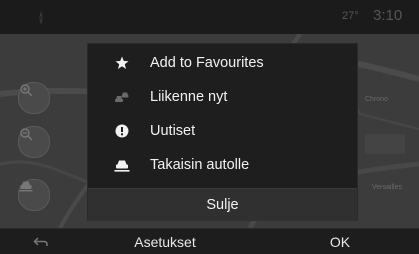 Image resolution: width=419 pixels, height=254 pixels. What do you see at coordinates (122, 97) in the screenshot?
I see `traffic-icon` at bounding box center [122, 97].